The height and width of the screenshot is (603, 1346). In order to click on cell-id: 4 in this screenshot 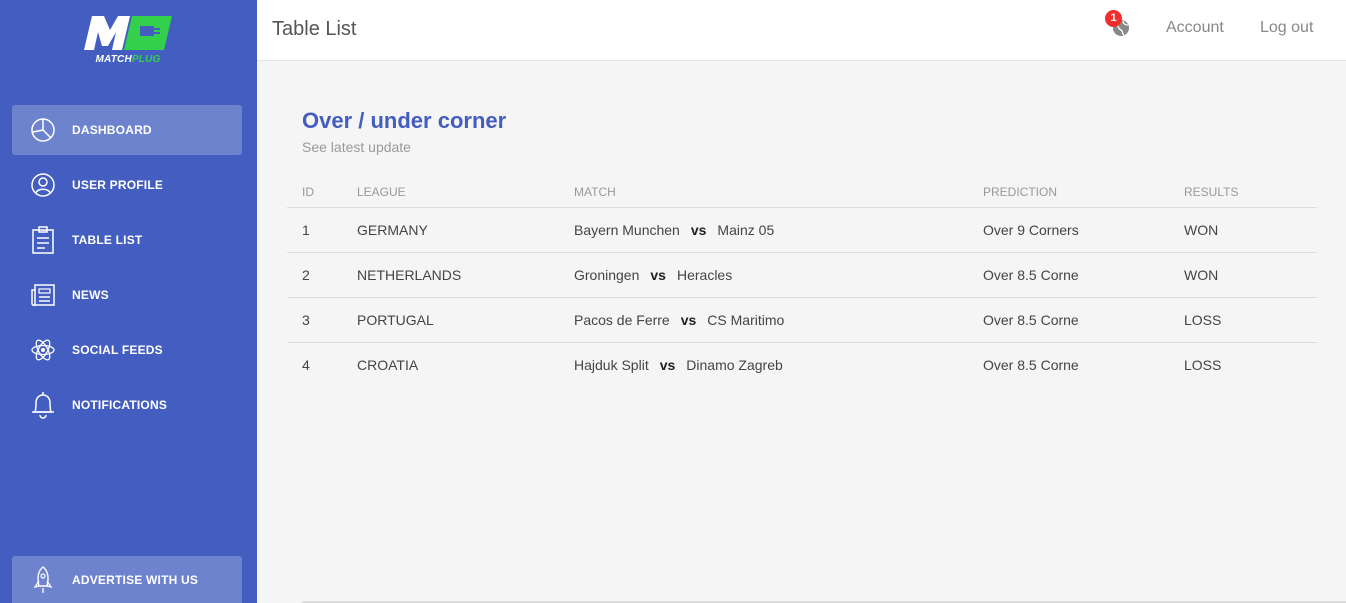, I will do `click(306, 364)`.